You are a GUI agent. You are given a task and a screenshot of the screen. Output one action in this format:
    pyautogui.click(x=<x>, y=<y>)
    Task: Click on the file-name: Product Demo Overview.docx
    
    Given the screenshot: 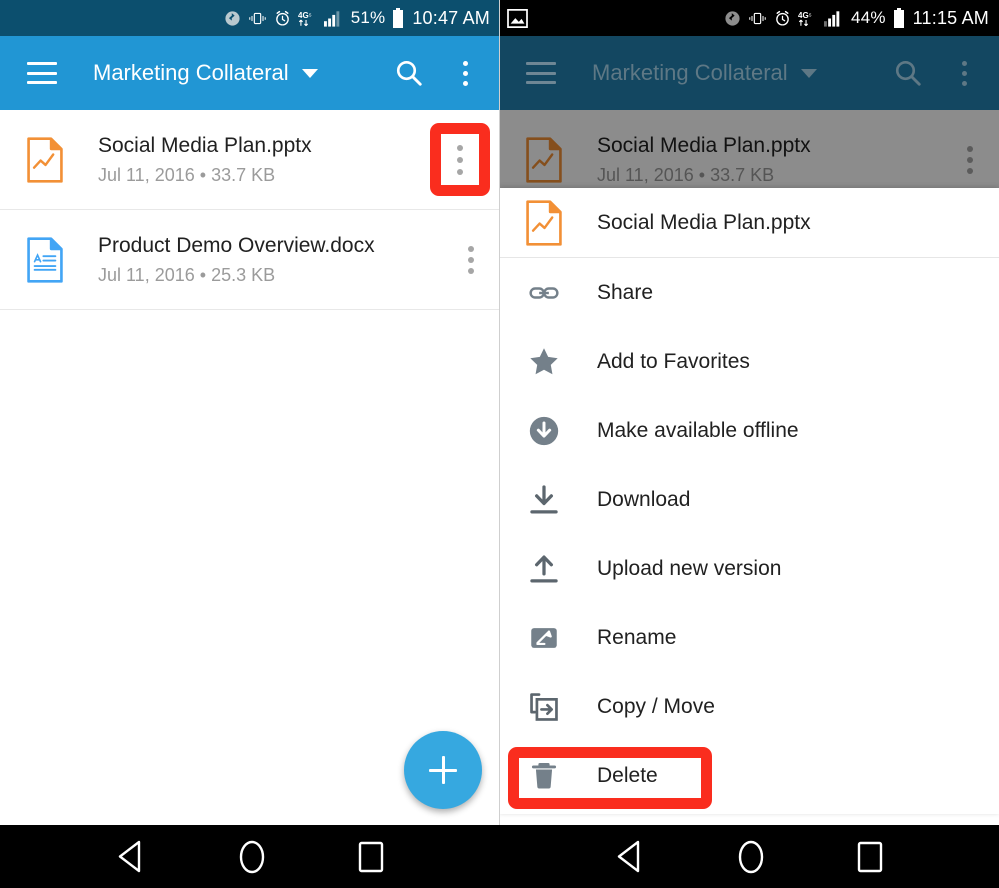 What is the action you would take?
    pyautogui.click(x=236, y=245)
    